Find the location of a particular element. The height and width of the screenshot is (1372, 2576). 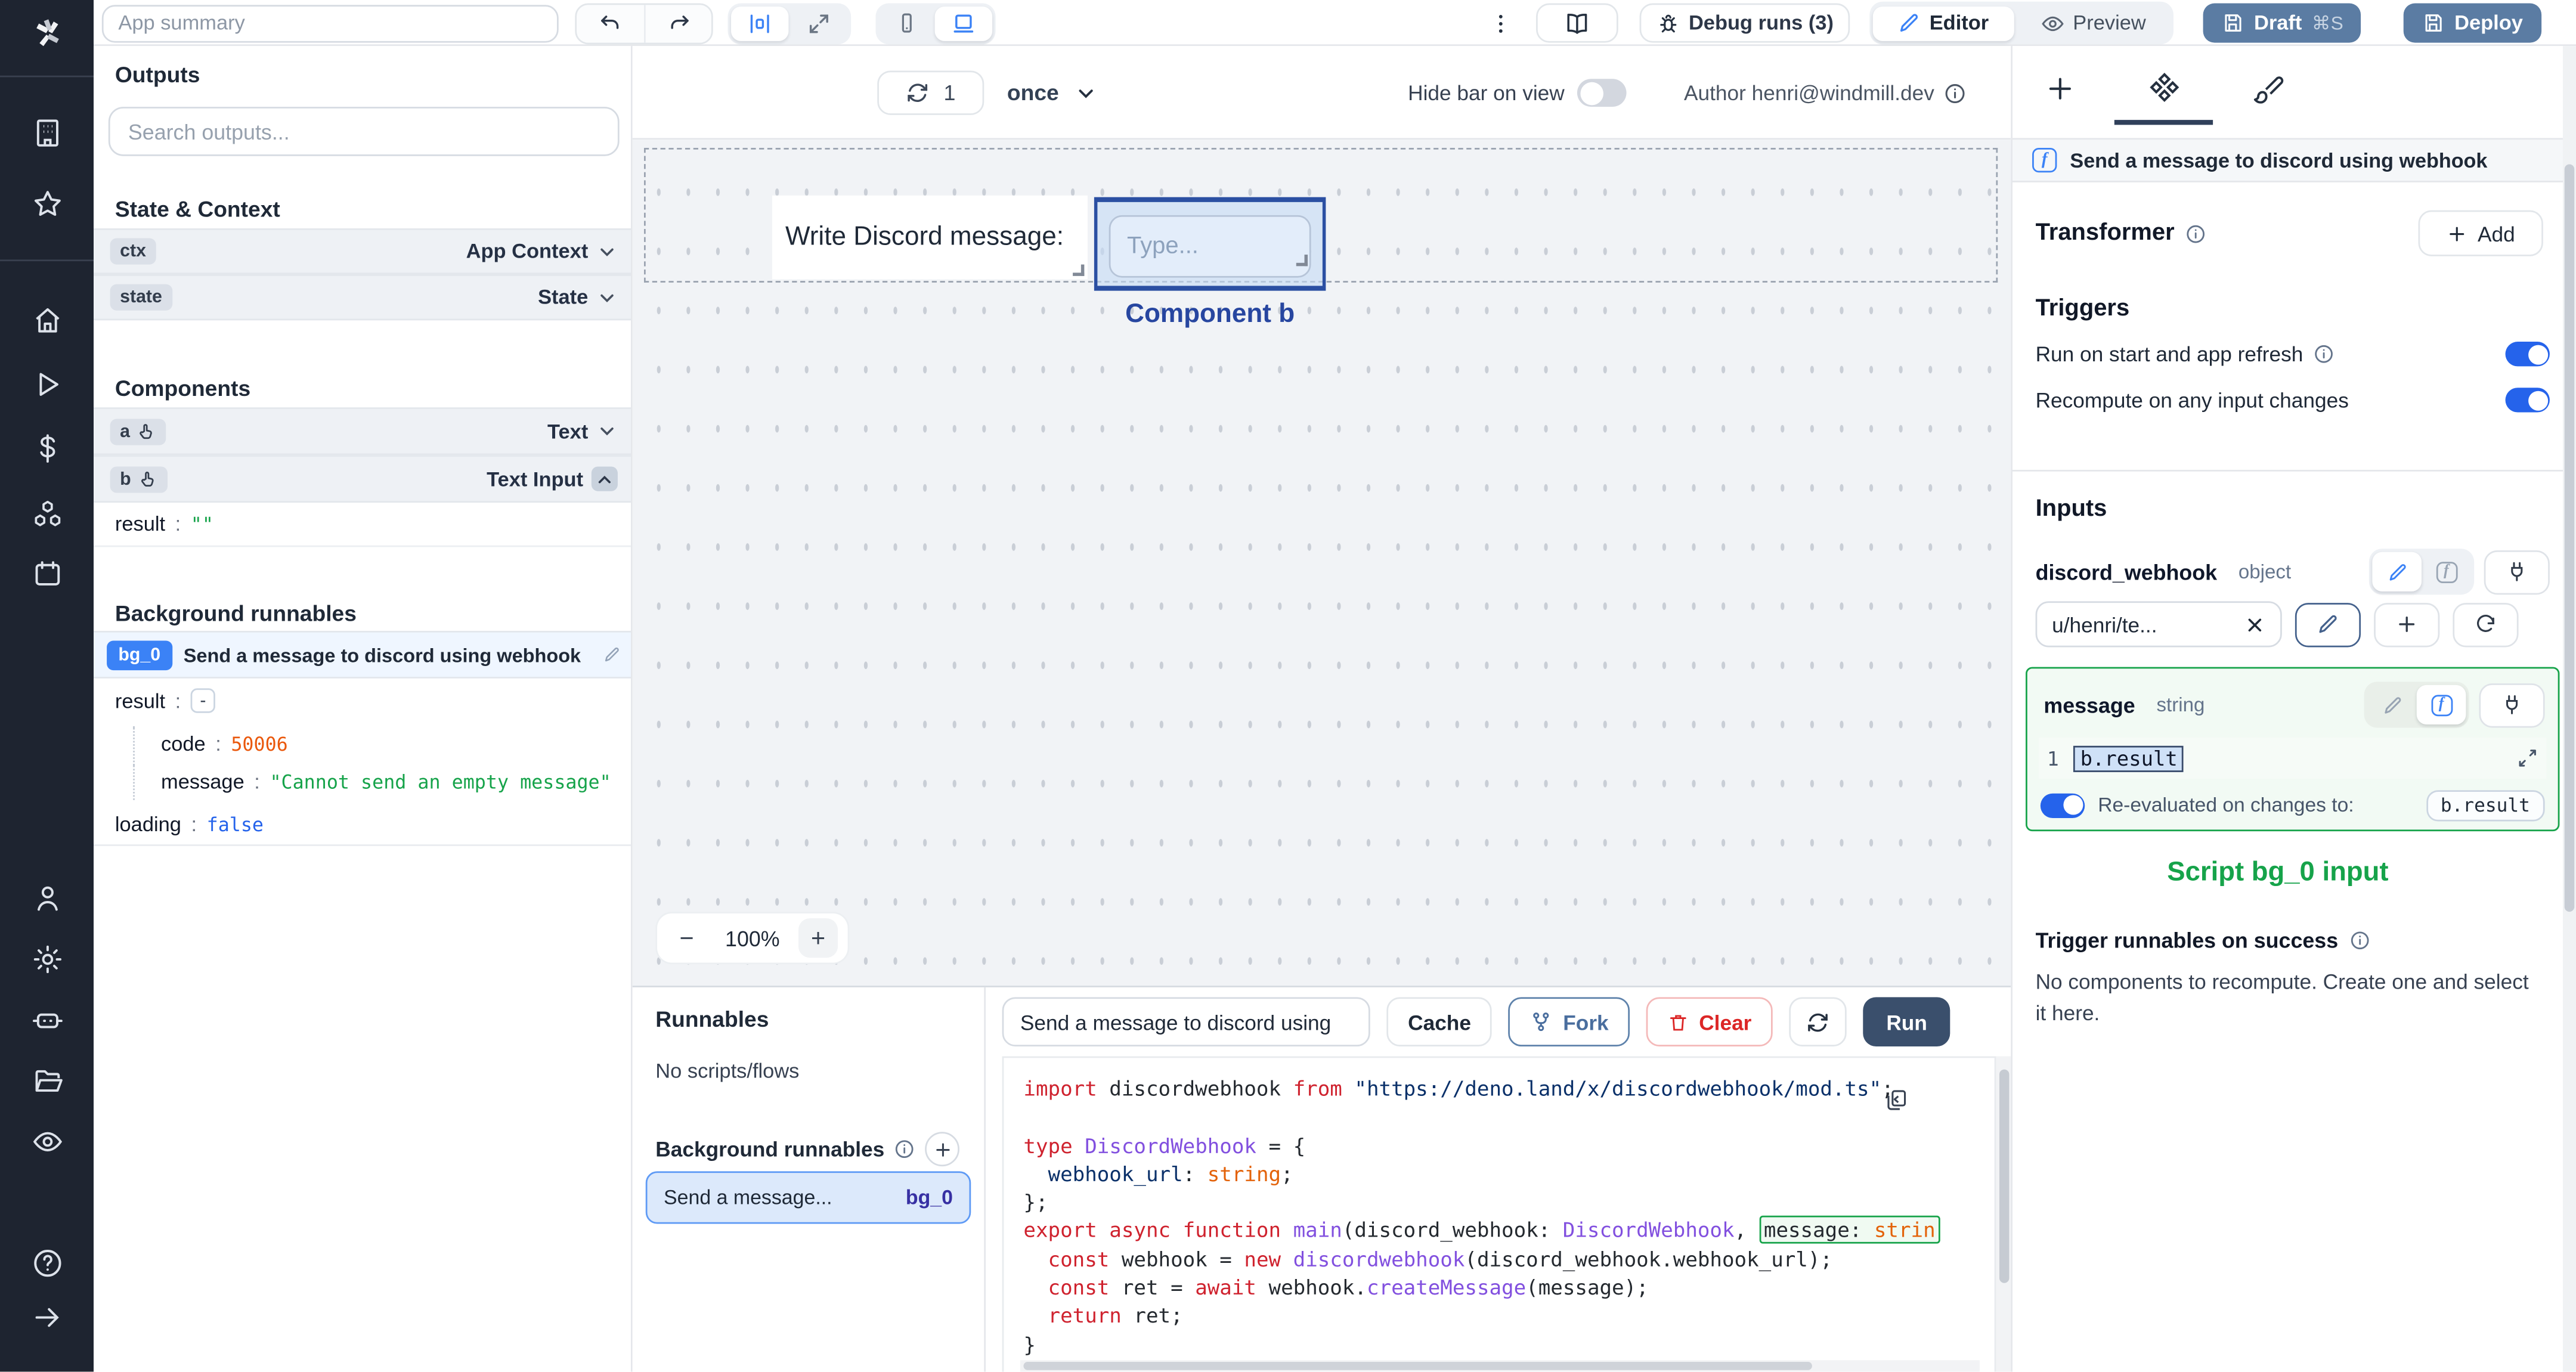

output-row-ctx: ctx App Context is located at coordinates (362, 251).